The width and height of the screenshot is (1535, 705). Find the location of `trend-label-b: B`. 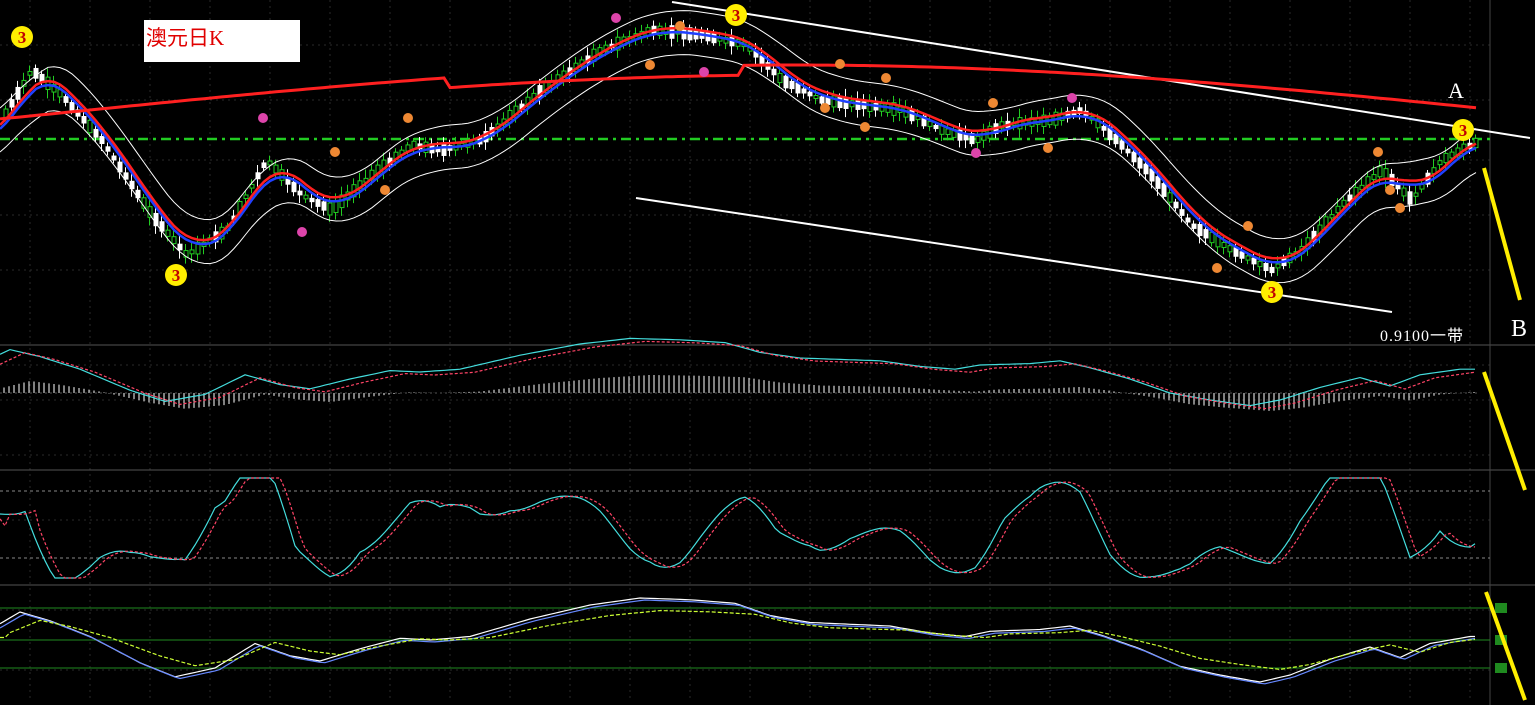

trend-label-b: B is located at coordinates (1519, 329).